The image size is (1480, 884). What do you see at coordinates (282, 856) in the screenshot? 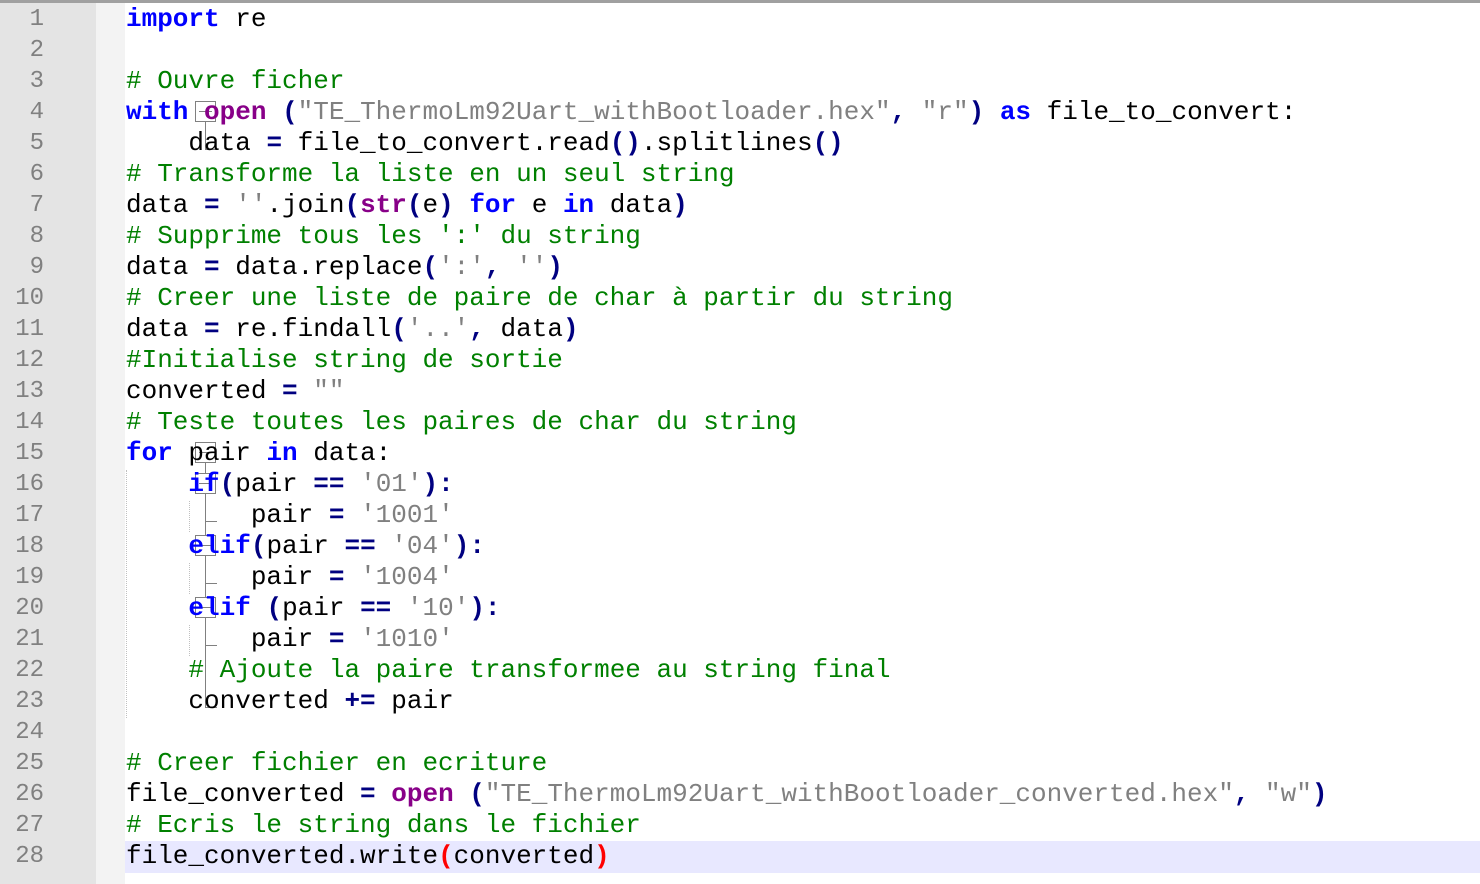
I see `code-token: file_converted.write` at bounding box center [282, 856].